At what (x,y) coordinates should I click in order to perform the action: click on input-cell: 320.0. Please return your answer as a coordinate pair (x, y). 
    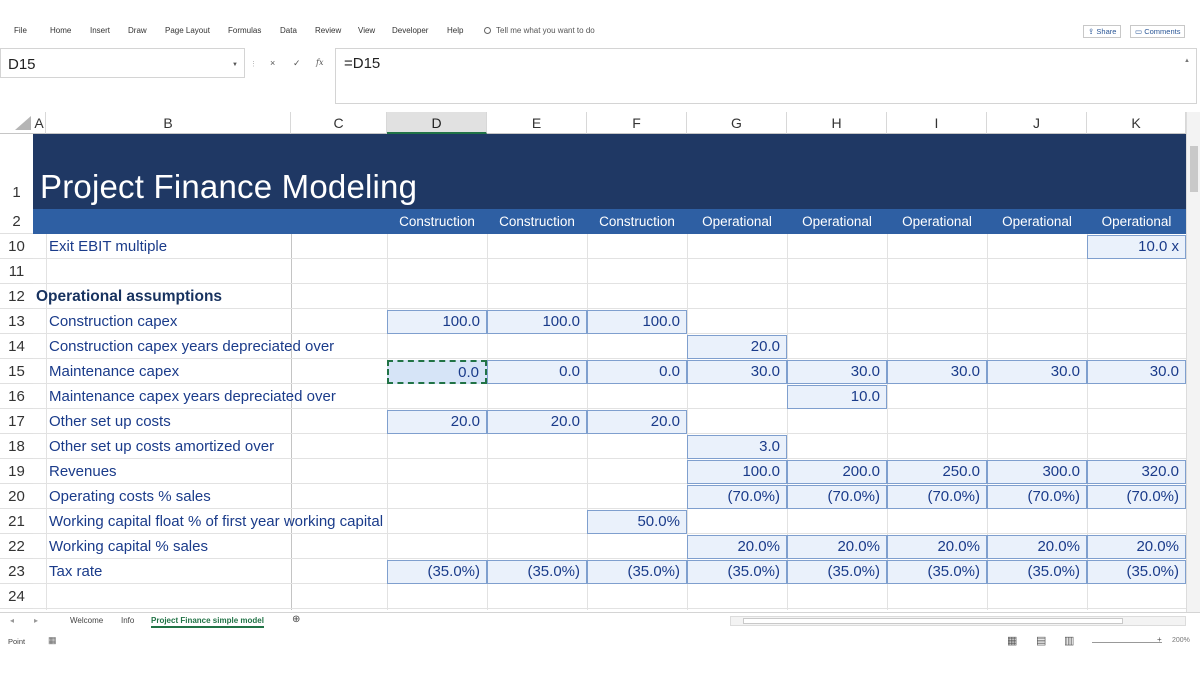
    Looking at the image, I should click on (1136, 472).